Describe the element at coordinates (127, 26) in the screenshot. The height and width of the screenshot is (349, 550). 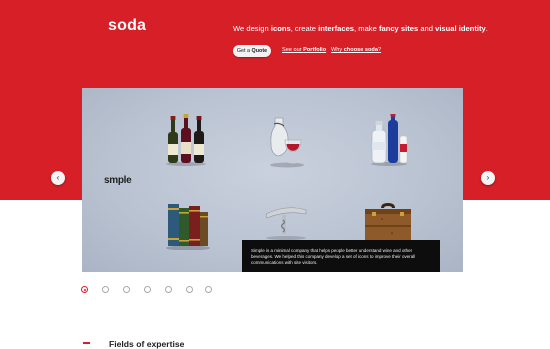
I see `logo: soda` at that location.